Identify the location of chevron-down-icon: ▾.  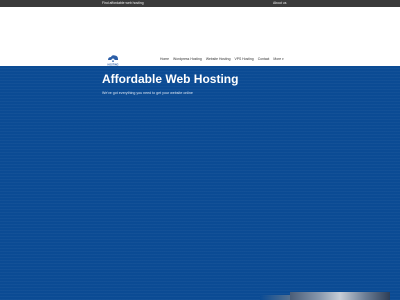
(283, 59).